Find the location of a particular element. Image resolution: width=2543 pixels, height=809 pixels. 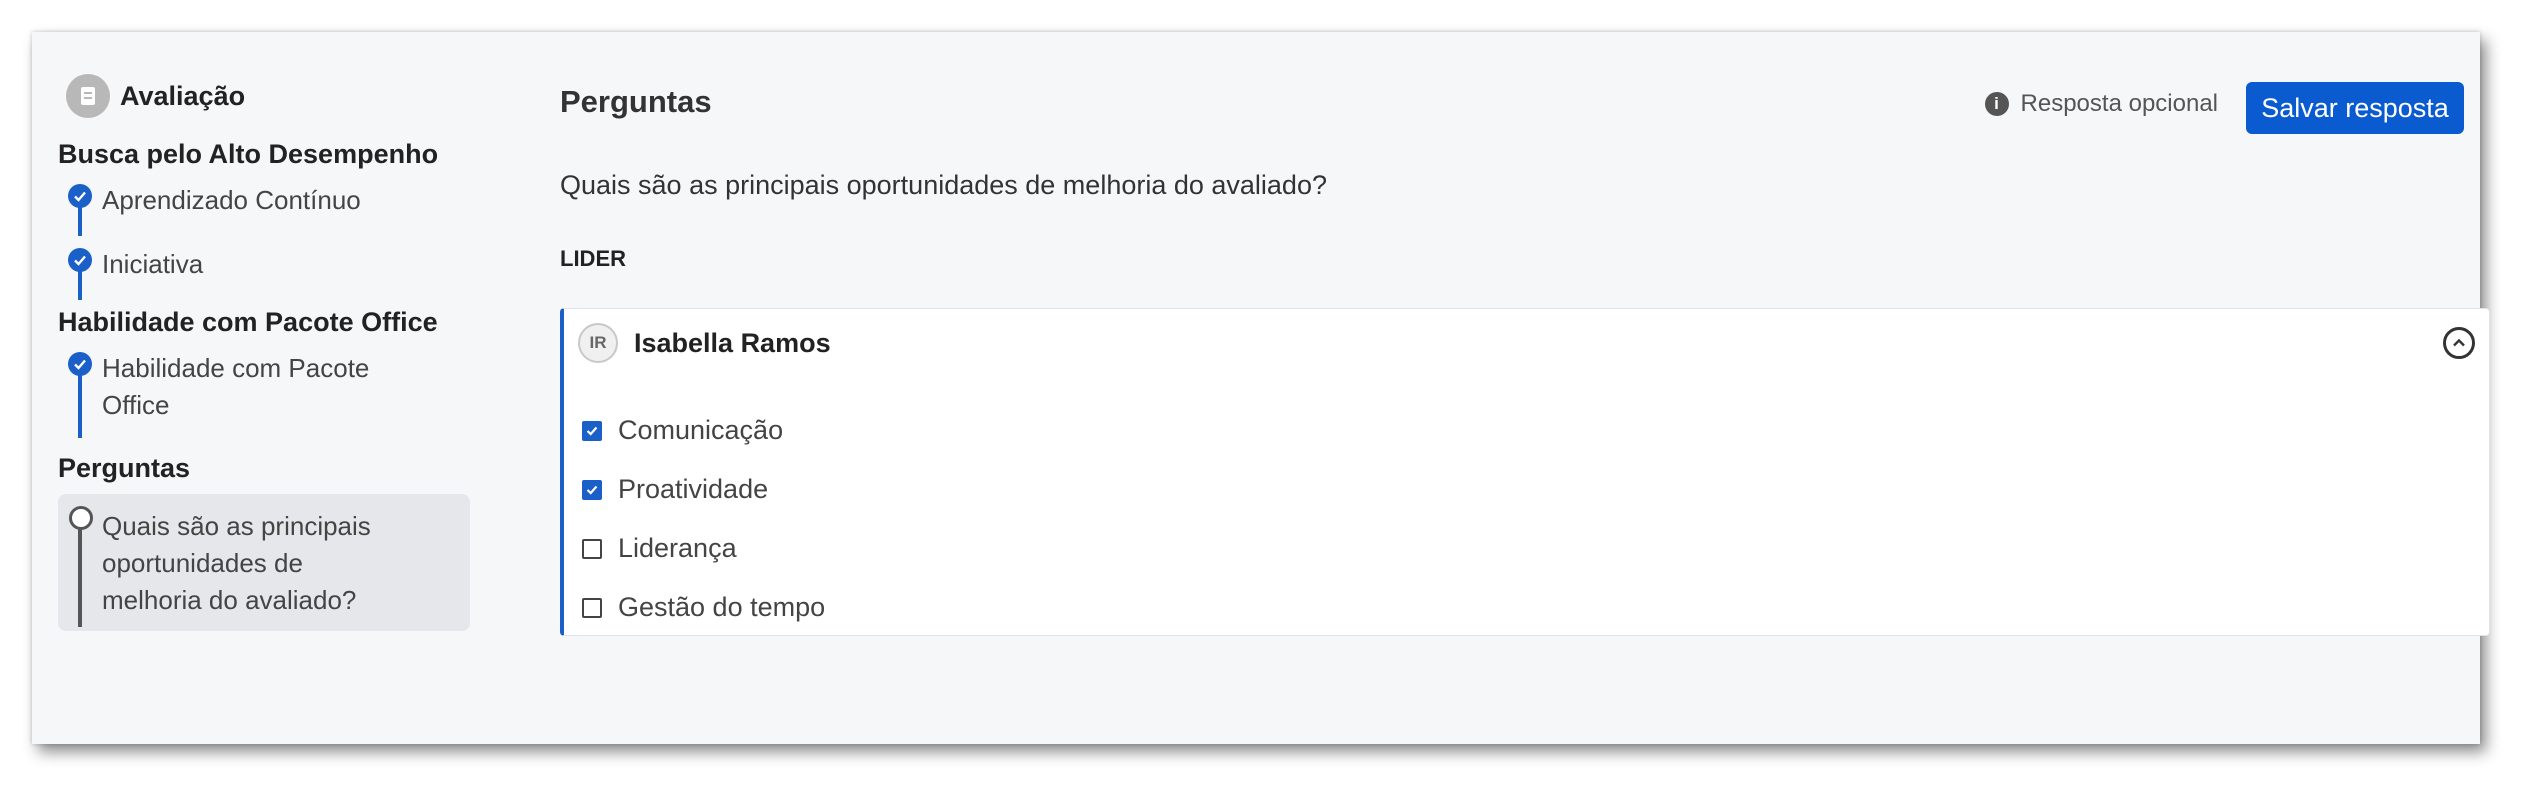

info-icon: i is located at coordinates (1996, 104).